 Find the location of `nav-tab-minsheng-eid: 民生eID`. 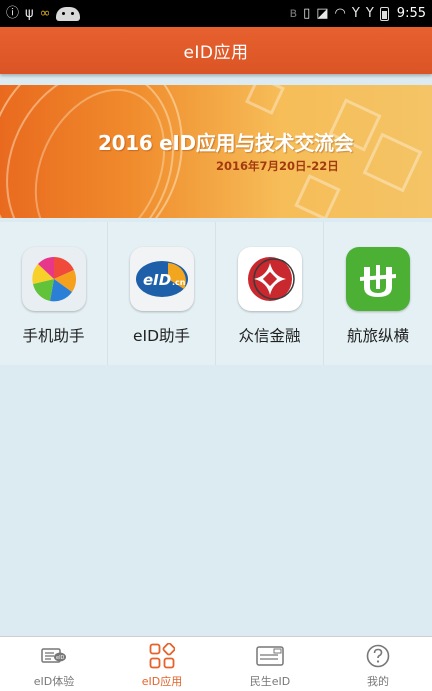

nav-tab-minsheng-eid: 民生eID is located at coordinates (270, 664).